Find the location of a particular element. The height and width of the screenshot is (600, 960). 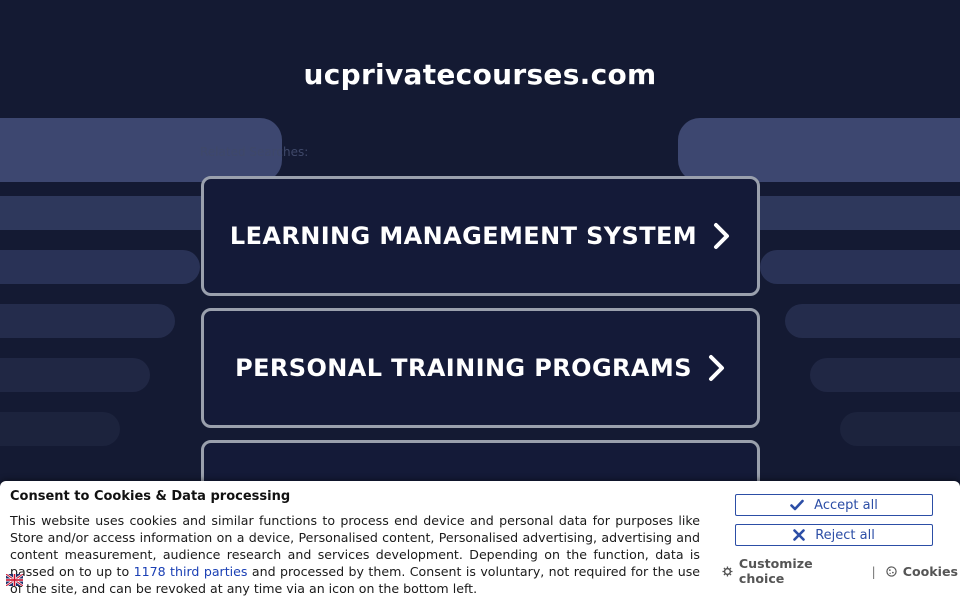

third-parties-link: 1178 third parties is located at coordinates (191, 571).